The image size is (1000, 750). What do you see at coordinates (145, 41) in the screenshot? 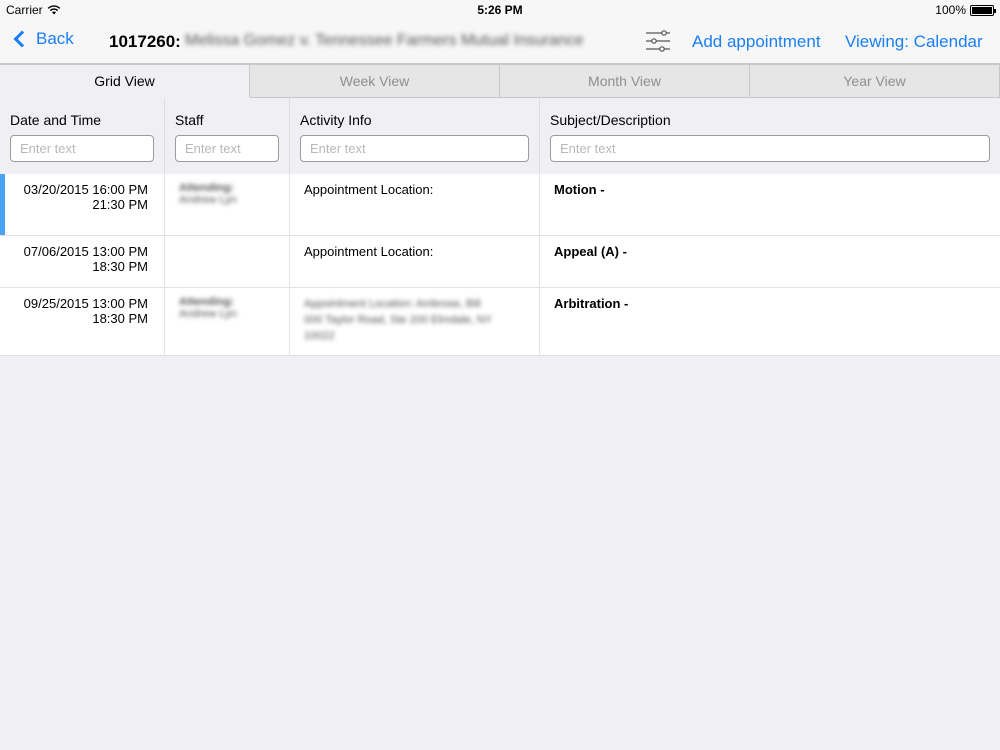
I see `record-number: 1017260:` at bounding box center [145, 41].